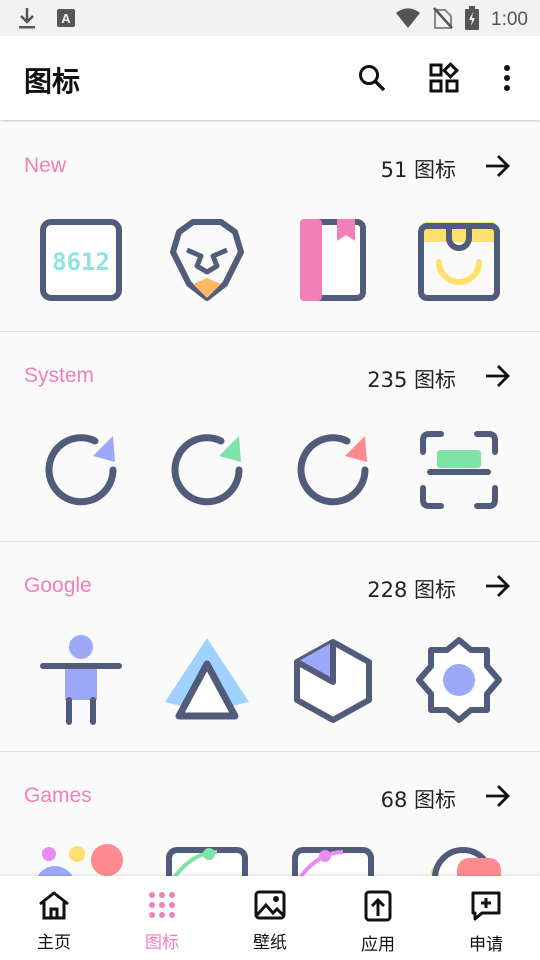  I want to click on section-count: 235 图标, so click(411, 380).